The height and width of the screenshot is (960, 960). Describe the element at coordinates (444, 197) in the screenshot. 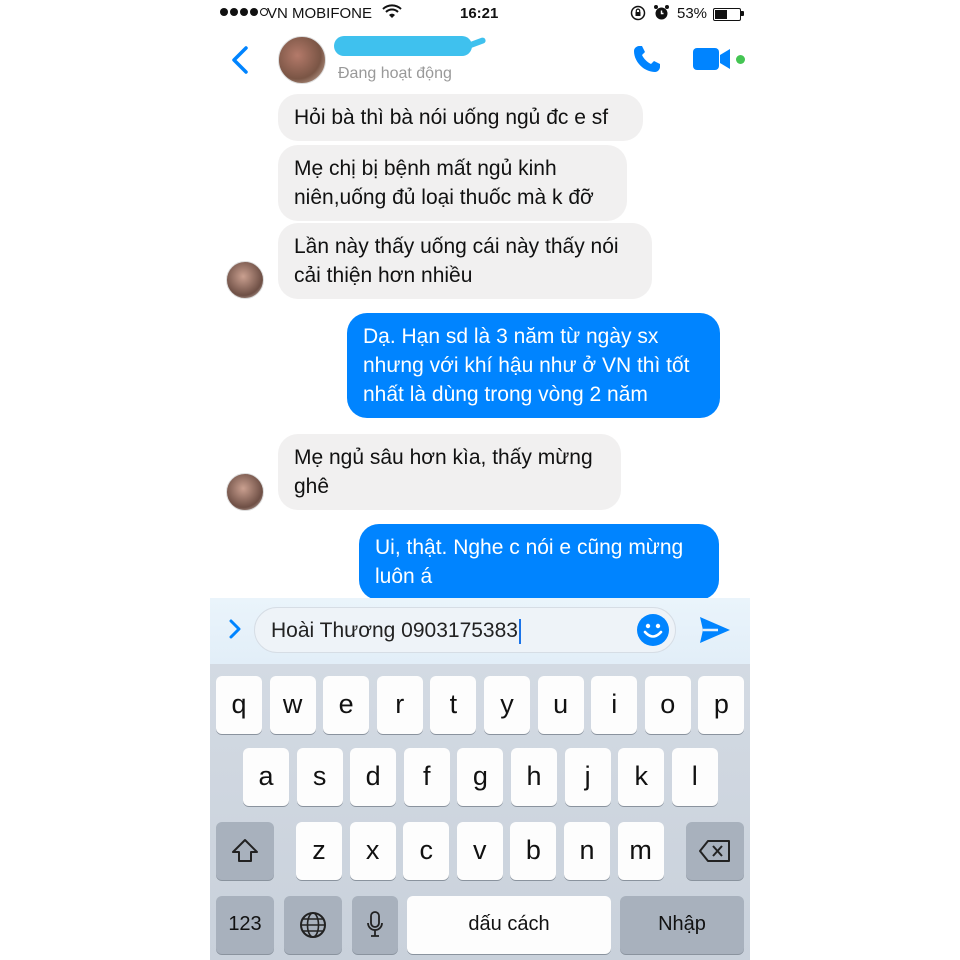

I see `message-text-line: niên,uống đủ loại thuốc mà k đỡ` at that location.